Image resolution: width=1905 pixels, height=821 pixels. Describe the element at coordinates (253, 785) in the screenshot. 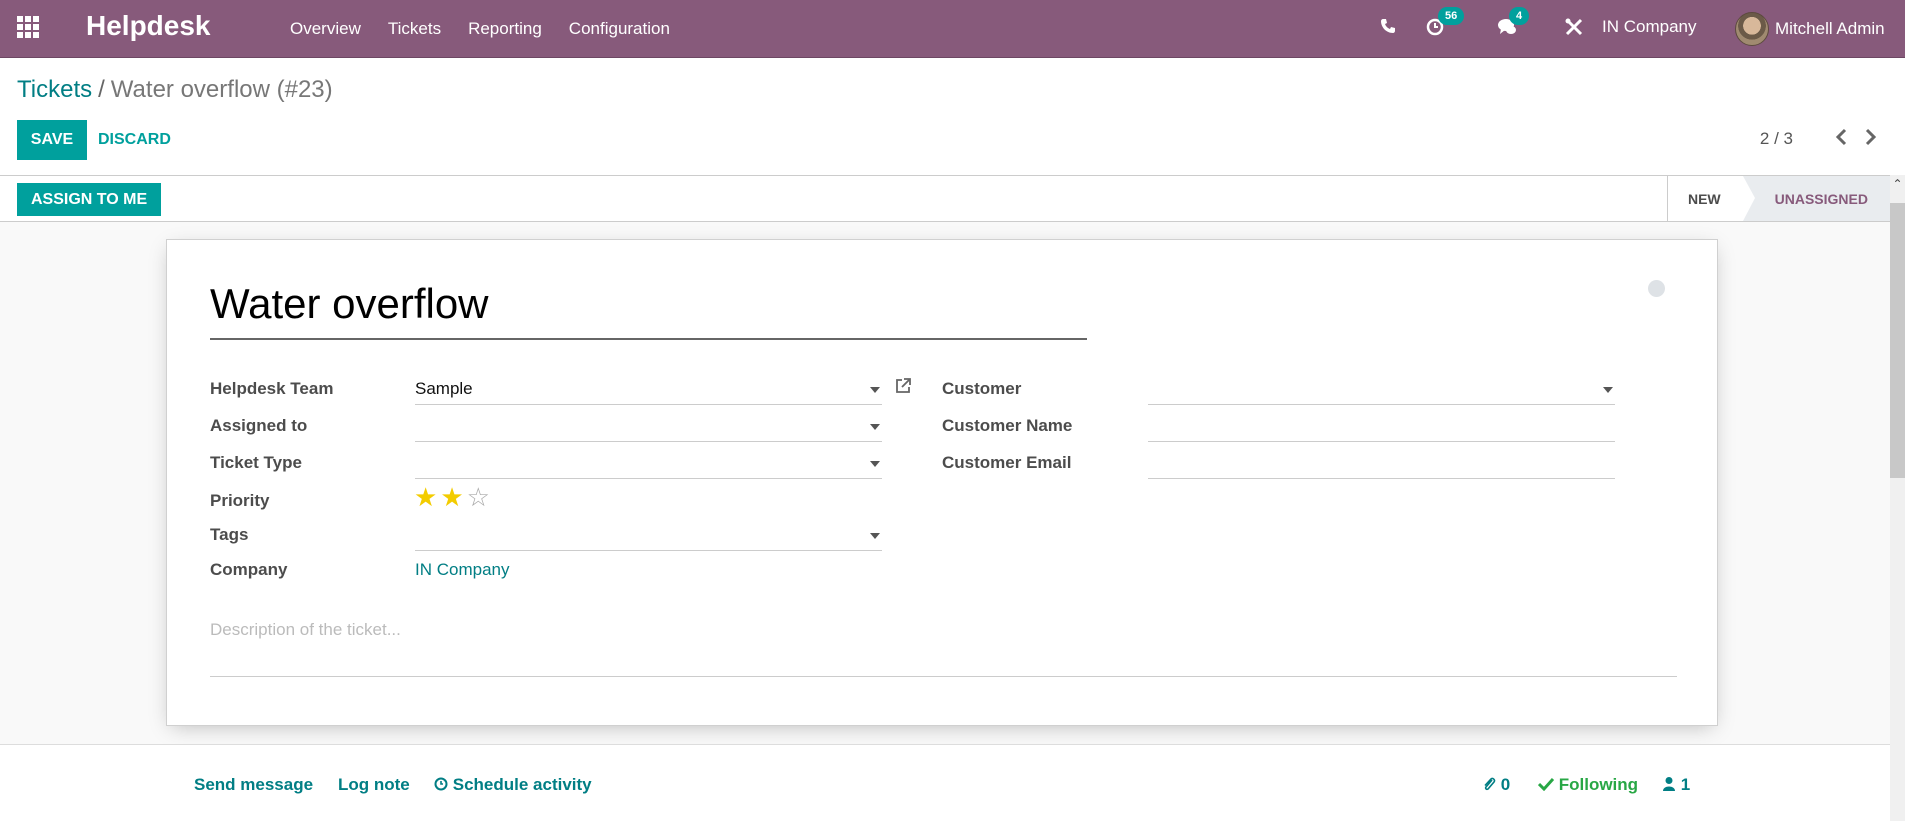

I see `send-message-button: Send message` at that location.